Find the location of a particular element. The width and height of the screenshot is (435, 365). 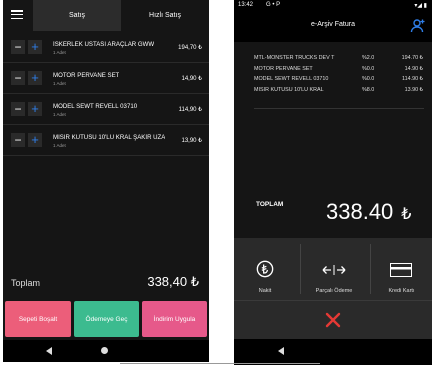

line-vat-rate: %8.0 is located at coordinates (368, 89).